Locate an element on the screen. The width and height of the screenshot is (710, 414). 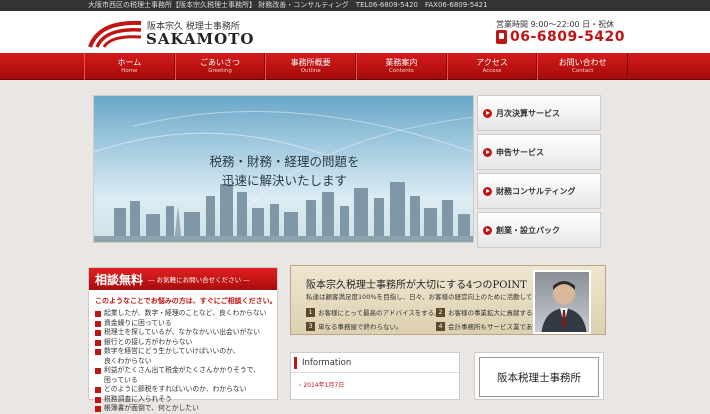
point-number: 3 is located at coordinates (310, 326).